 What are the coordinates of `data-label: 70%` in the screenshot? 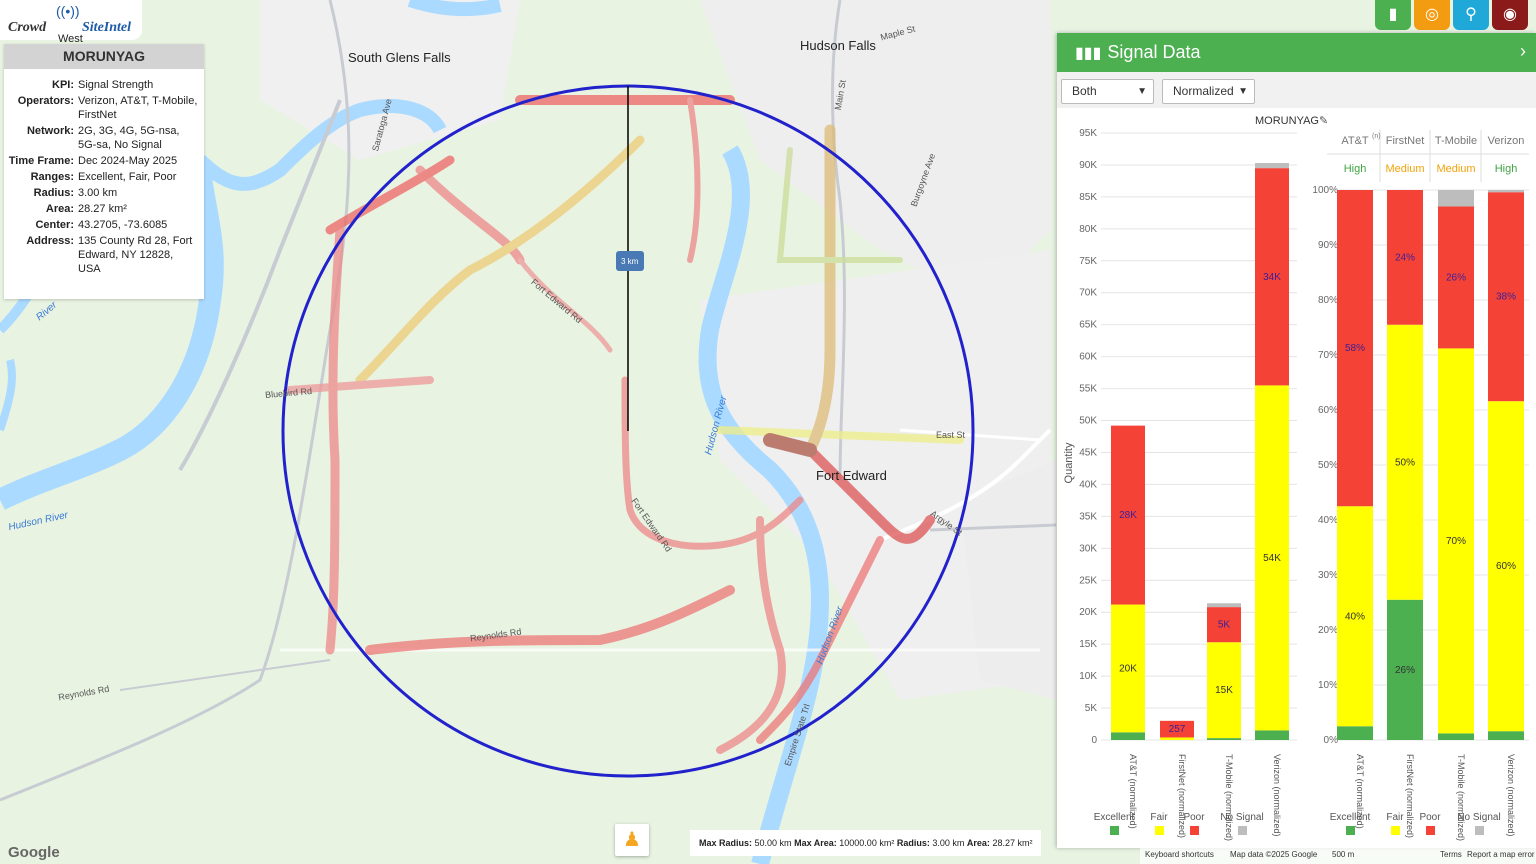 It's located at (1456, 541).